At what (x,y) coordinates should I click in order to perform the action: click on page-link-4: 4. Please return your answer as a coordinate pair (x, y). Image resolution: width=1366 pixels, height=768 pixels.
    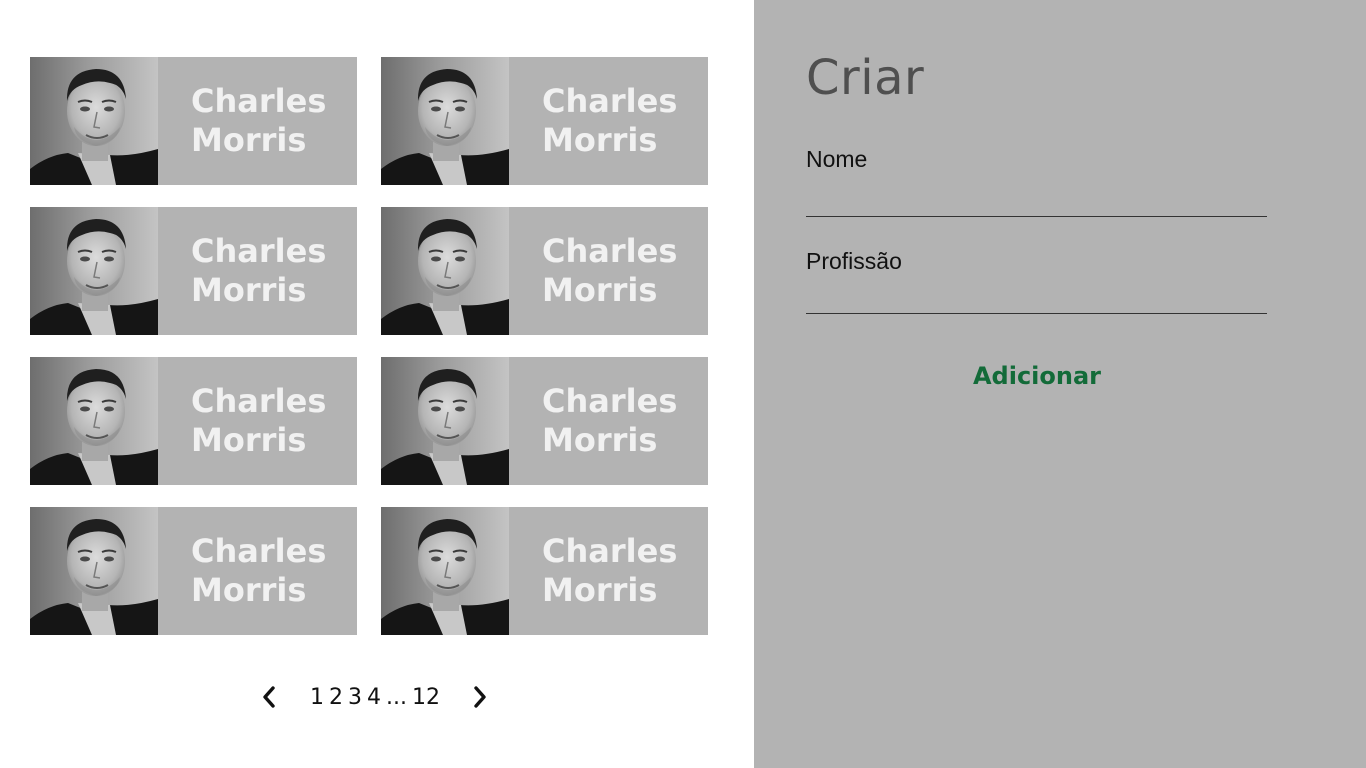
    Looking at the image, I should click on (374, 697).